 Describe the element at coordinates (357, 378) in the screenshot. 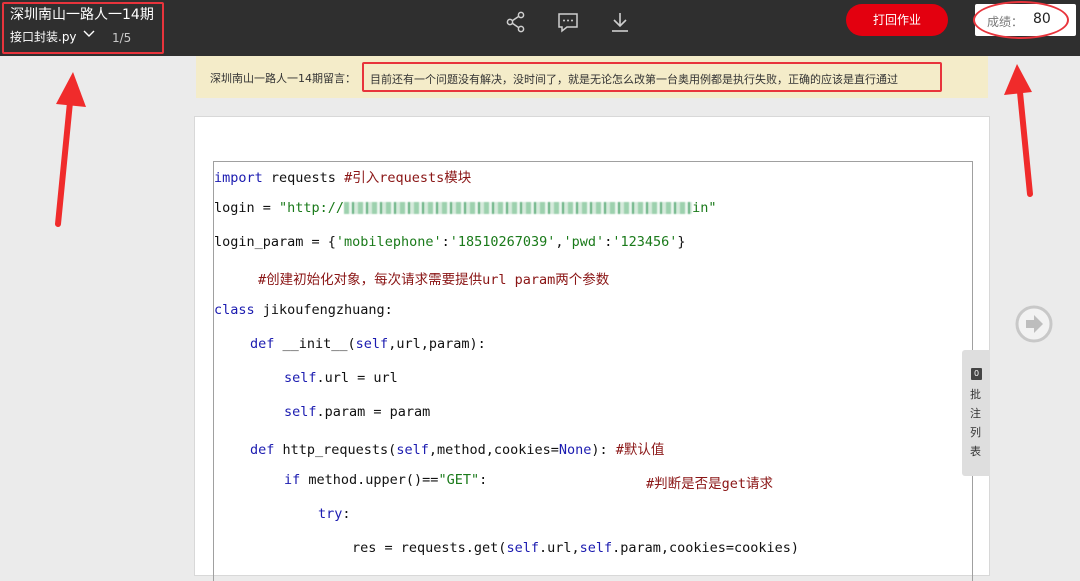

I see `code-token: .url = url` at that location.